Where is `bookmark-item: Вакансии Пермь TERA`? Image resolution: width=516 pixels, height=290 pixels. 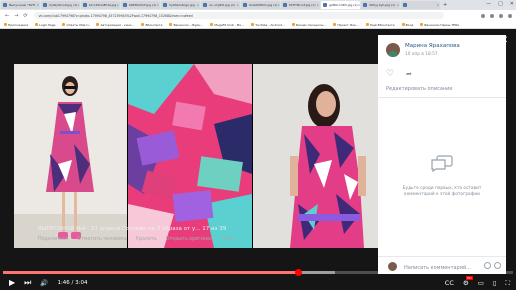
bookmark-item: Вакансии Пермь TERA is located at coordinates (439, 25).